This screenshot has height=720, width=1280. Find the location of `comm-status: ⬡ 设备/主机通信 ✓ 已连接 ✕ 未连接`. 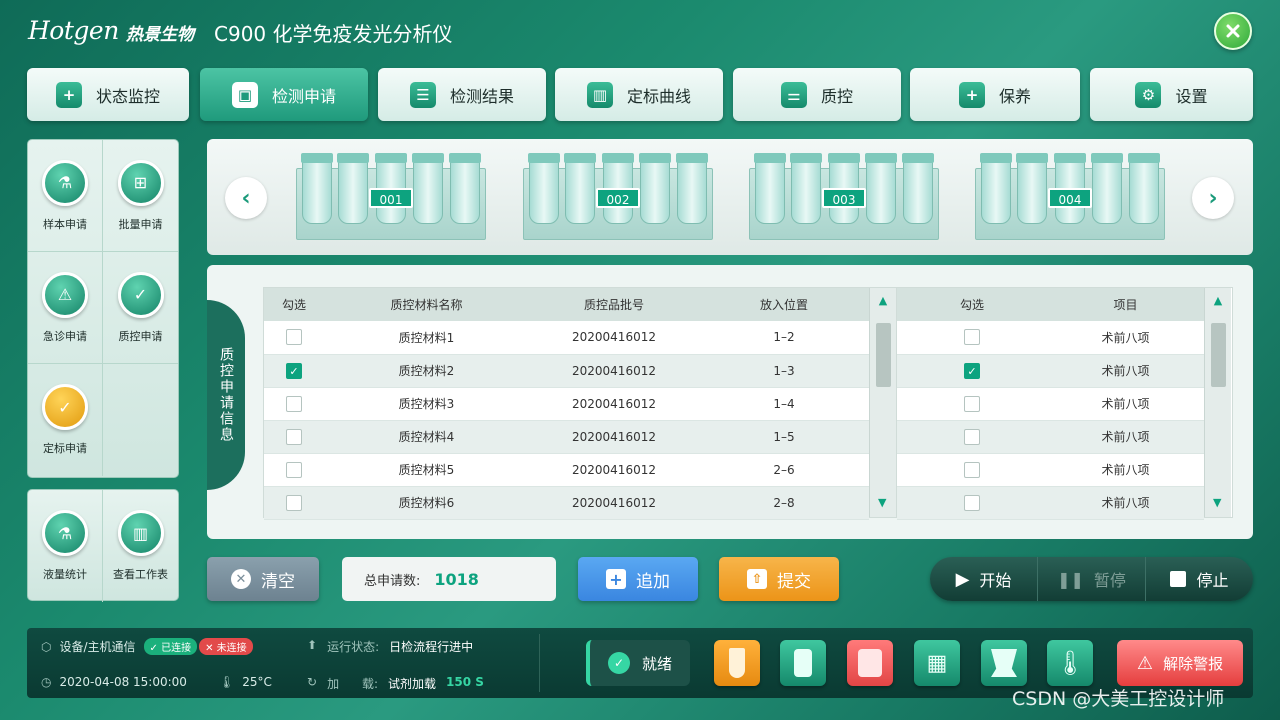

comm-status: ⬡ 设备/主机通信 ✓ 已连接 ✕ 未连接 is located at coordinates (147, 646).